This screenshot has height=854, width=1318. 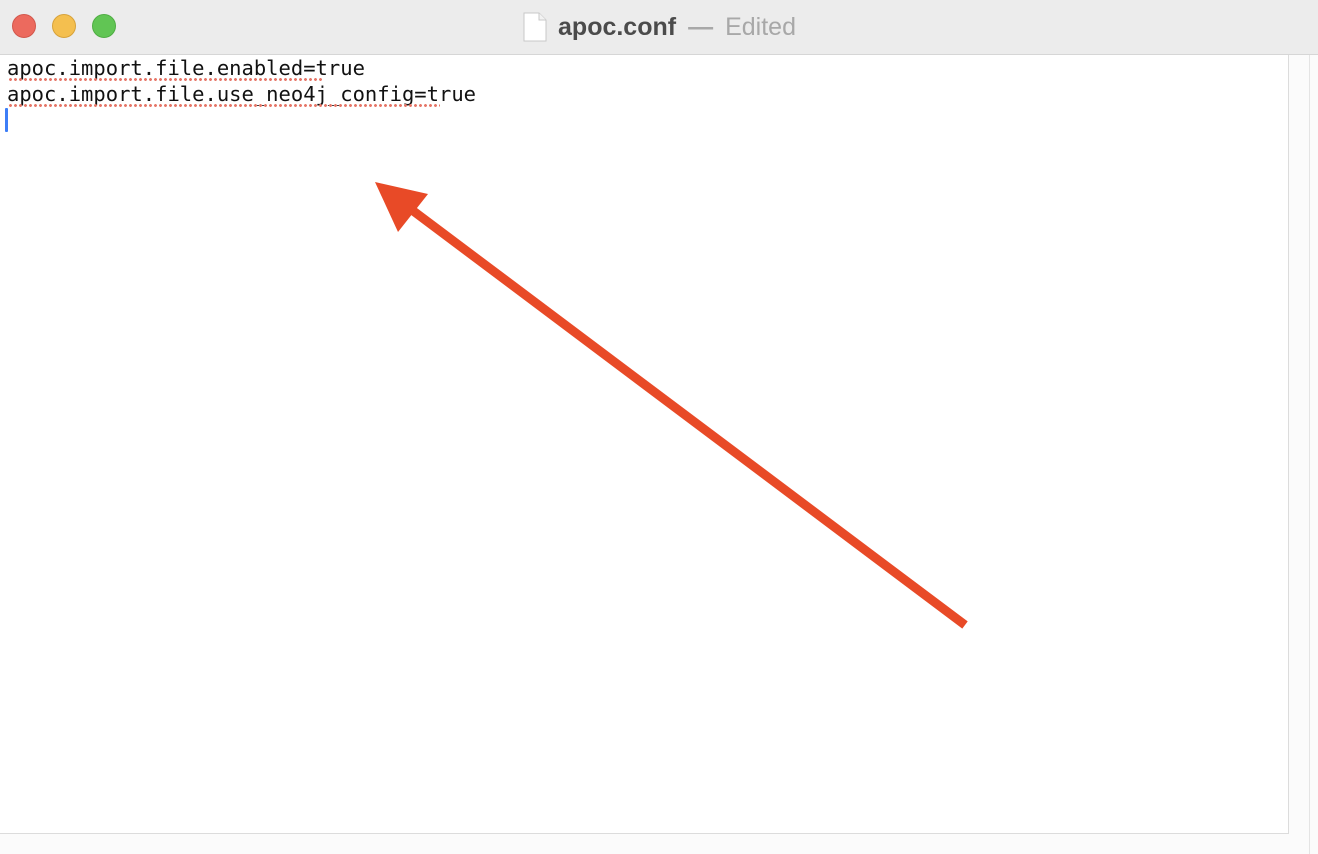 I want to click on edited-status: Edited, so click(x=760, y=27).